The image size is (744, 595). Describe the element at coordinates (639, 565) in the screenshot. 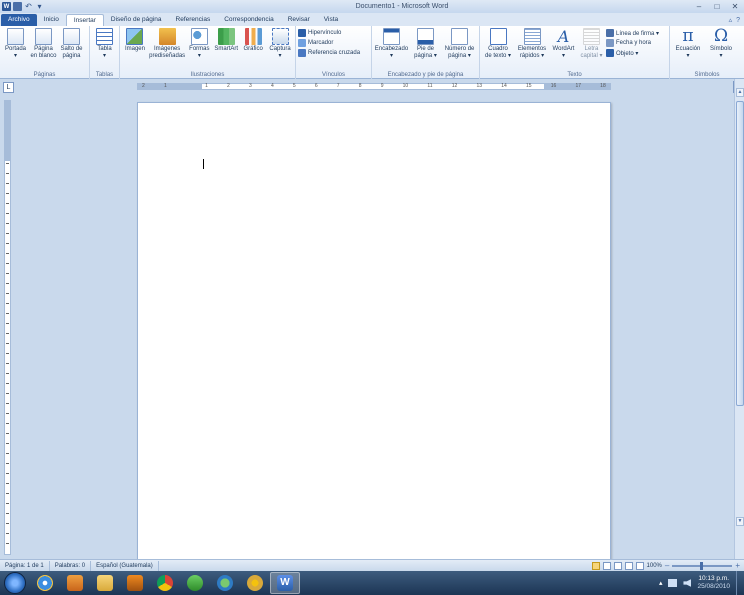

I see `draft-view-button` at that location.